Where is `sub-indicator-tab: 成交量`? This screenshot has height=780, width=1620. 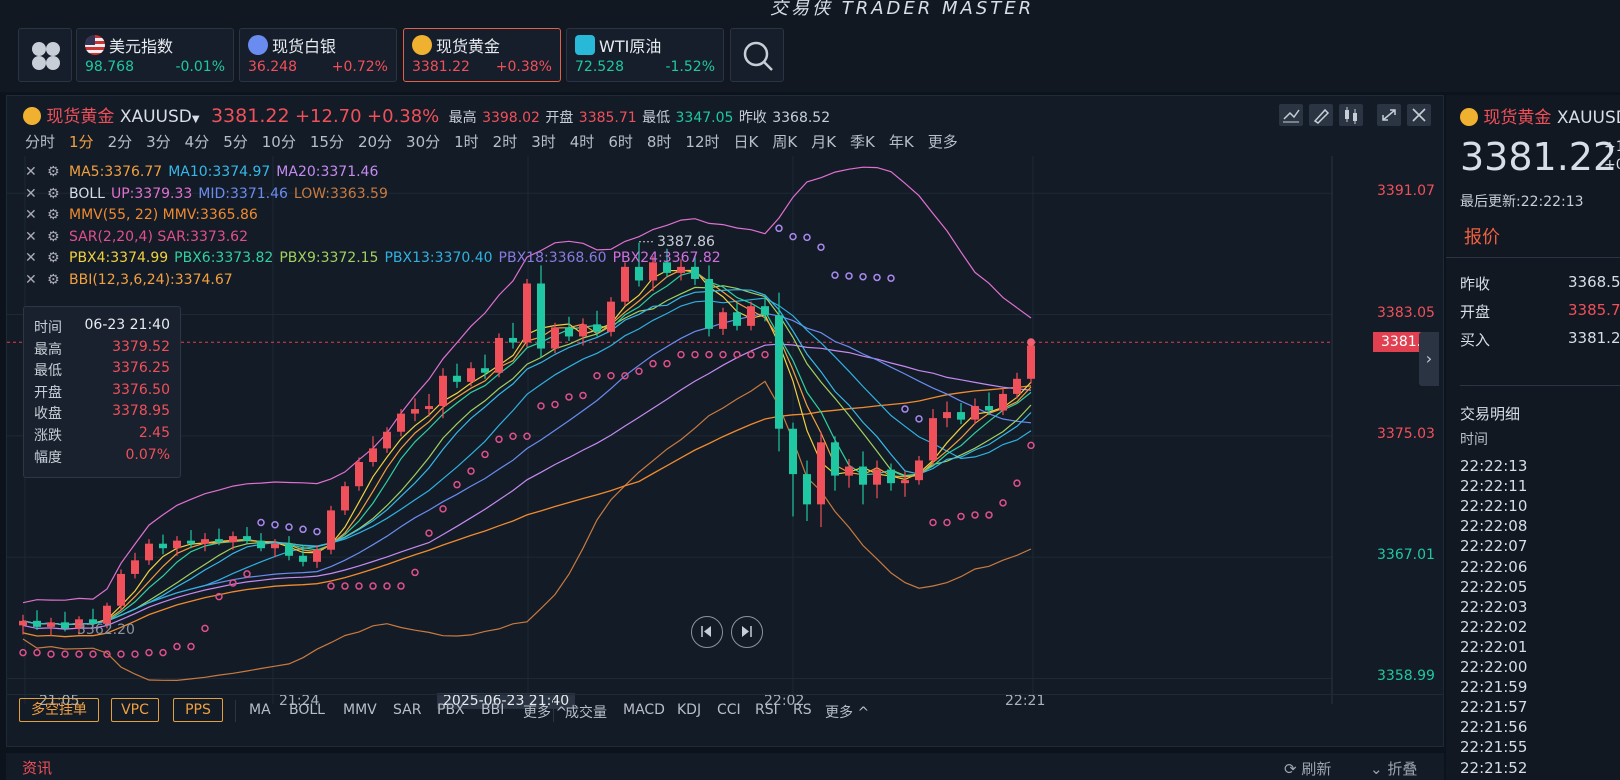
sub-indicator-tab: 成交量 is located at coordinates (586, 712).